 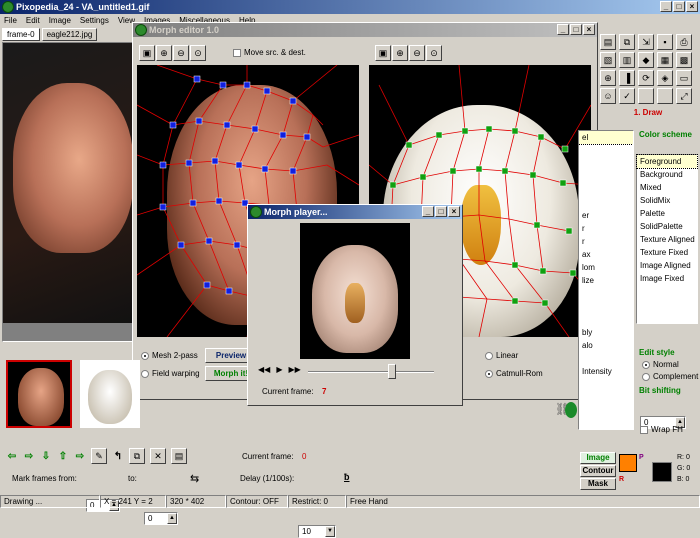 What do you see at coordinates (279, 369) in the screenshot?
I see `play-icon: ▶` at bounding box center [279, 369].